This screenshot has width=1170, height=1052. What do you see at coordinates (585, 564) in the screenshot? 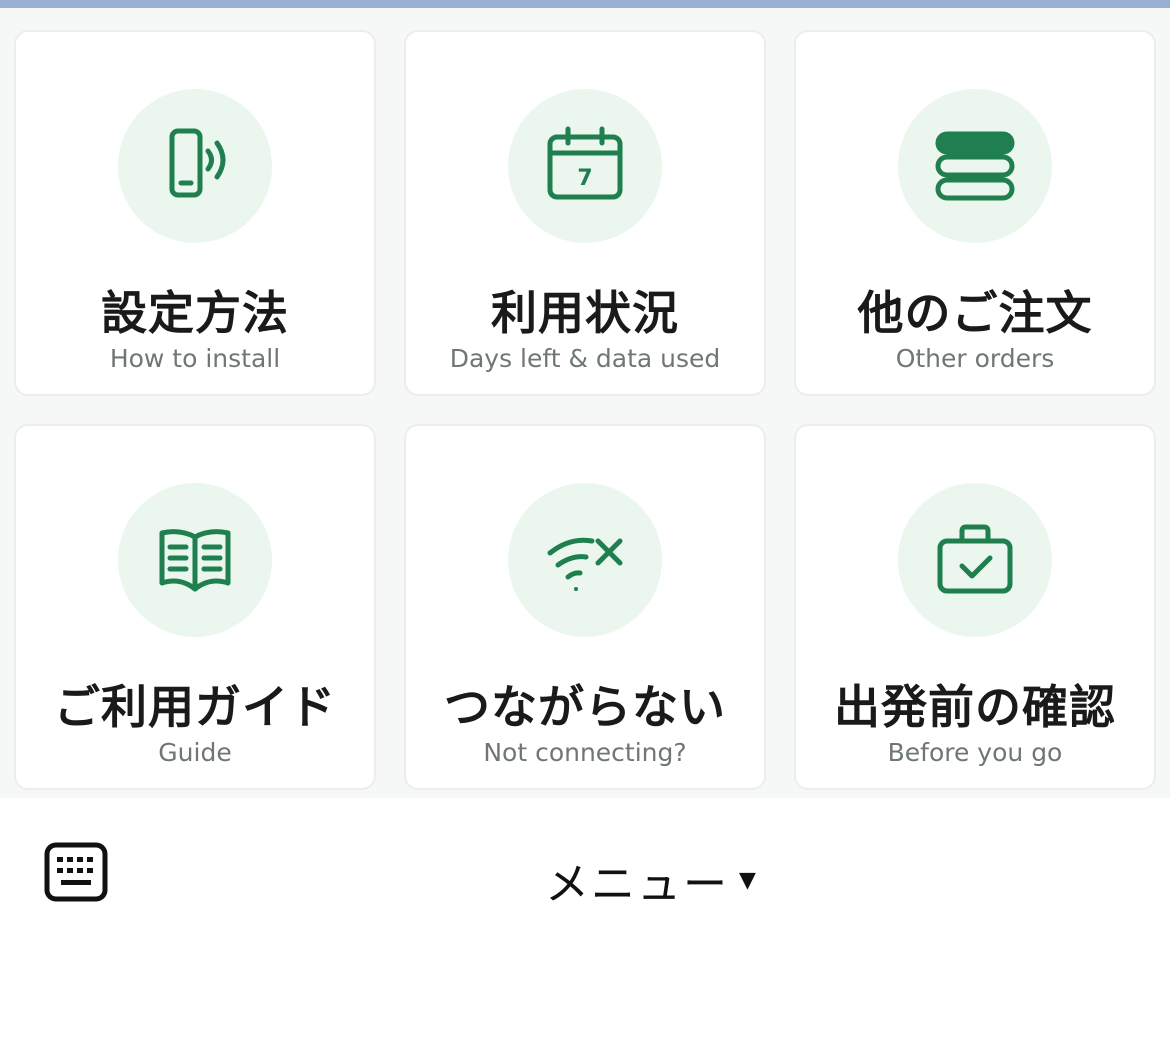
I see `wifi-off-icon` at bounding box center [585, 564].